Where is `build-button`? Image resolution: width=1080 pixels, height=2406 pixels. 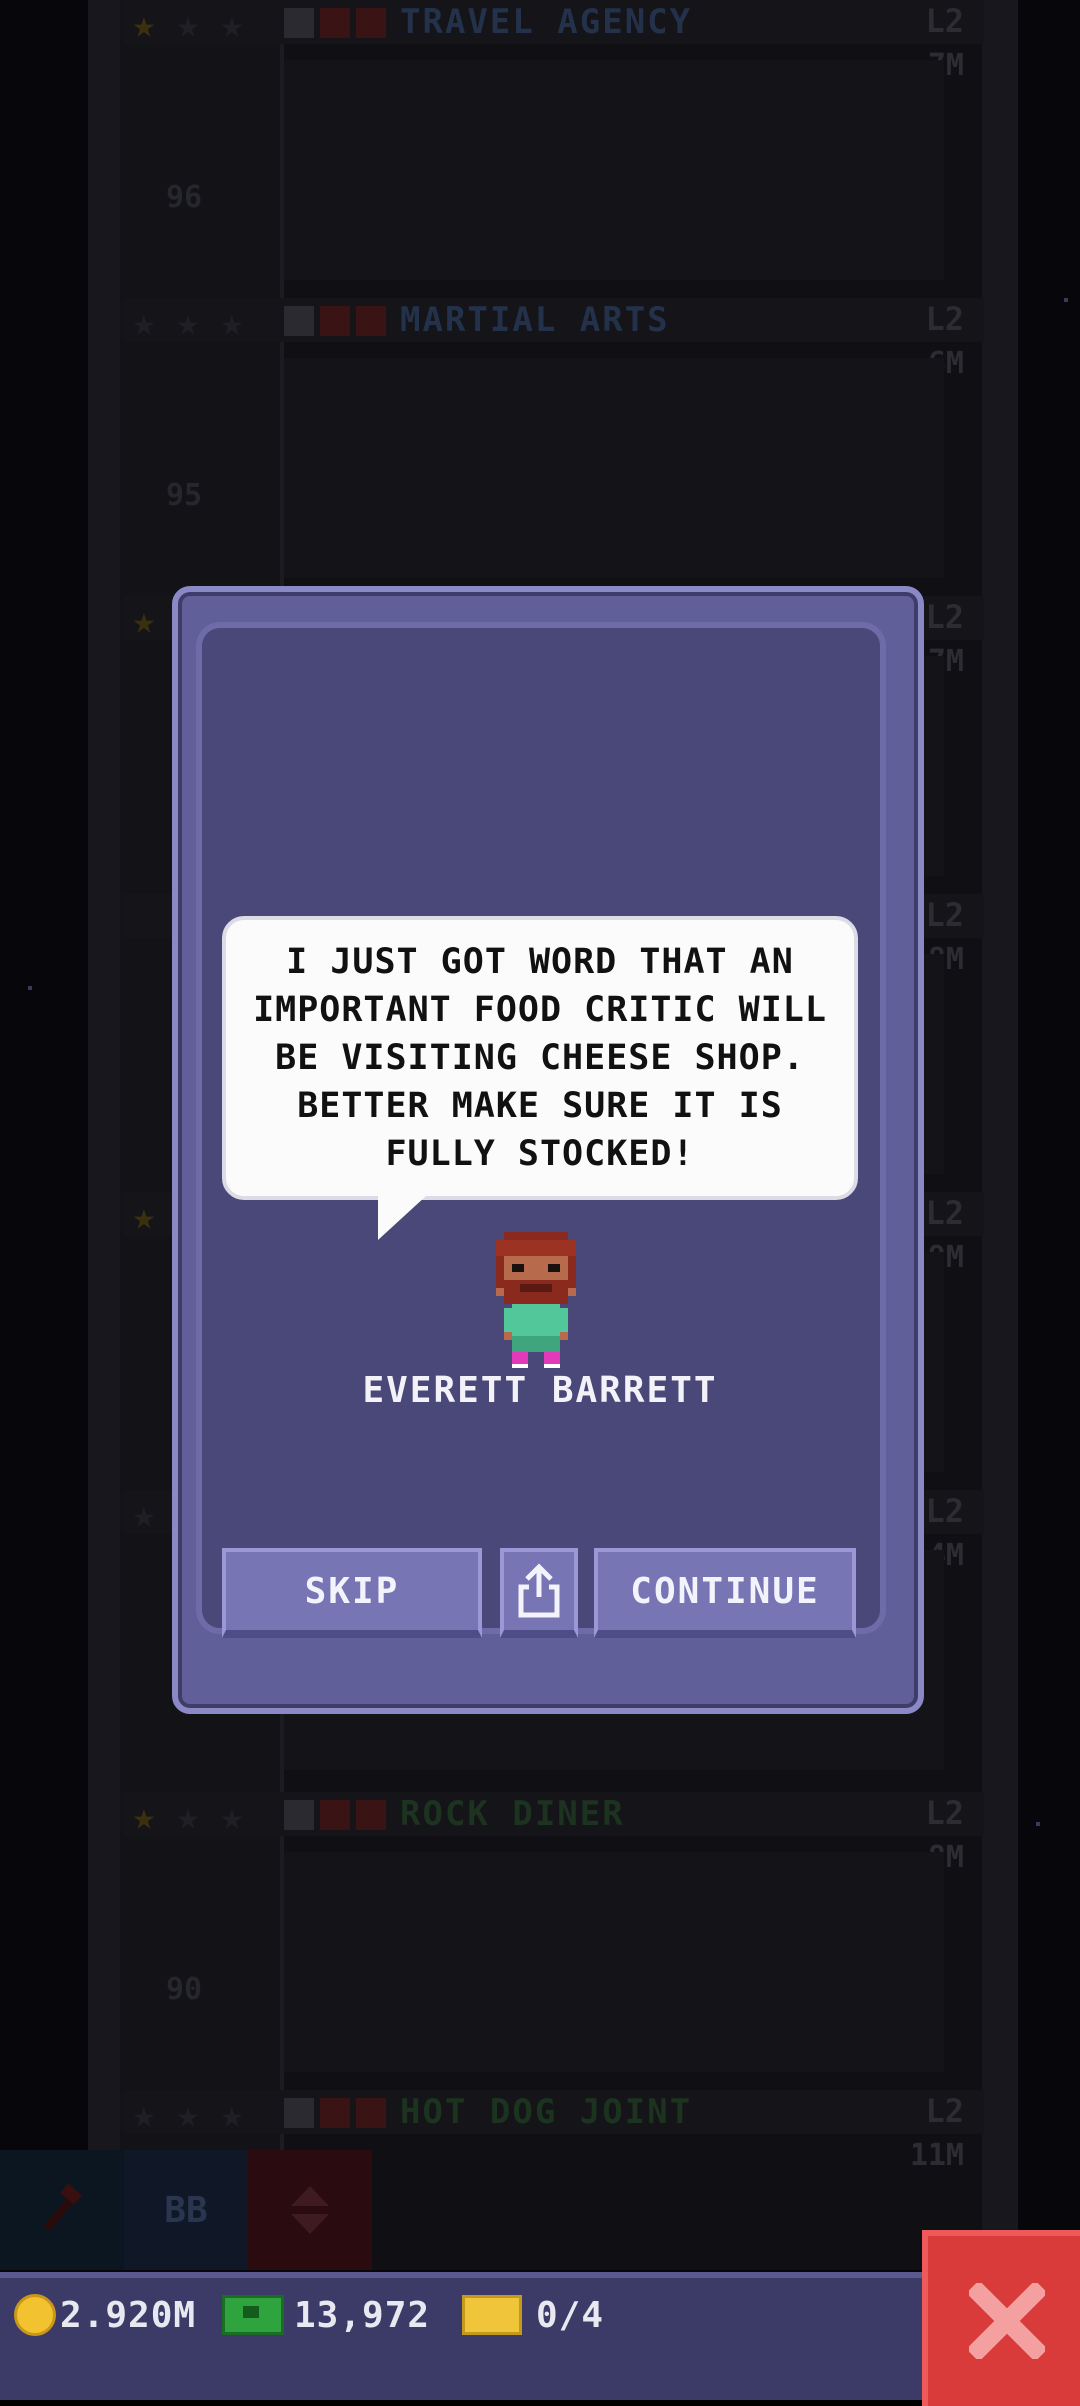 build-button is located at coordinates (62, 2210).